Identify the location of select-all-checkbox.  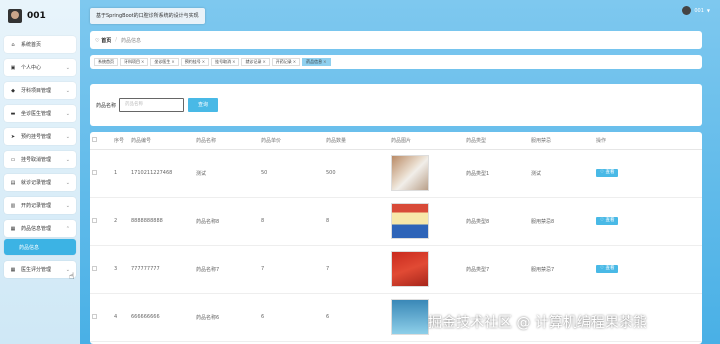
(94, 139).